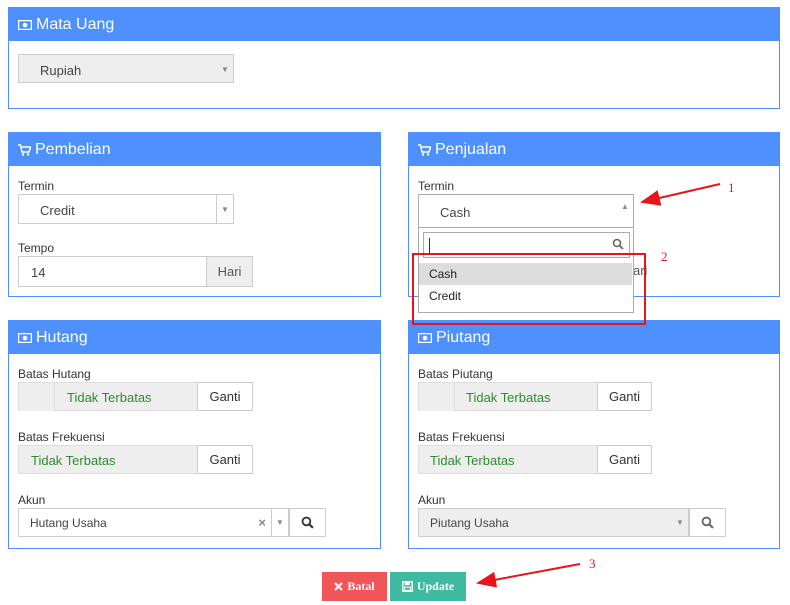 The width and height of the screenshot is (790, 605). What do you see at coordinates (624, 396) in the screenshot?
I see `batas-piutang-ganti-button: Ganti` at bounding box center [624, 396].